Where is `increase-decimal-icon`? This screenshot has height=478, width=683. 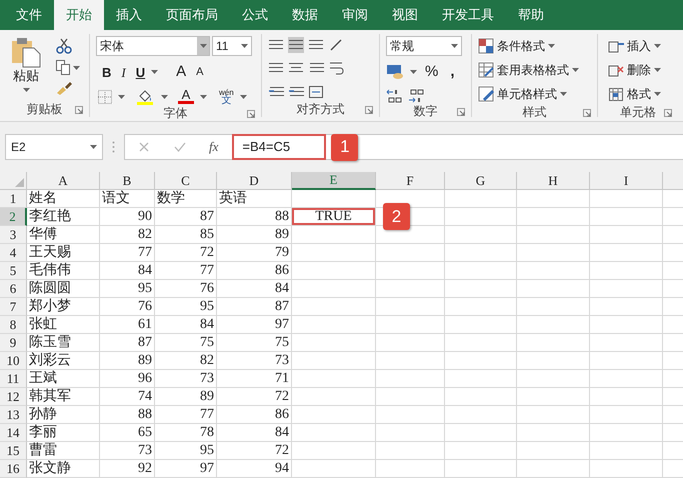
increase-decimal-icon is located at coordinates (394, 95).